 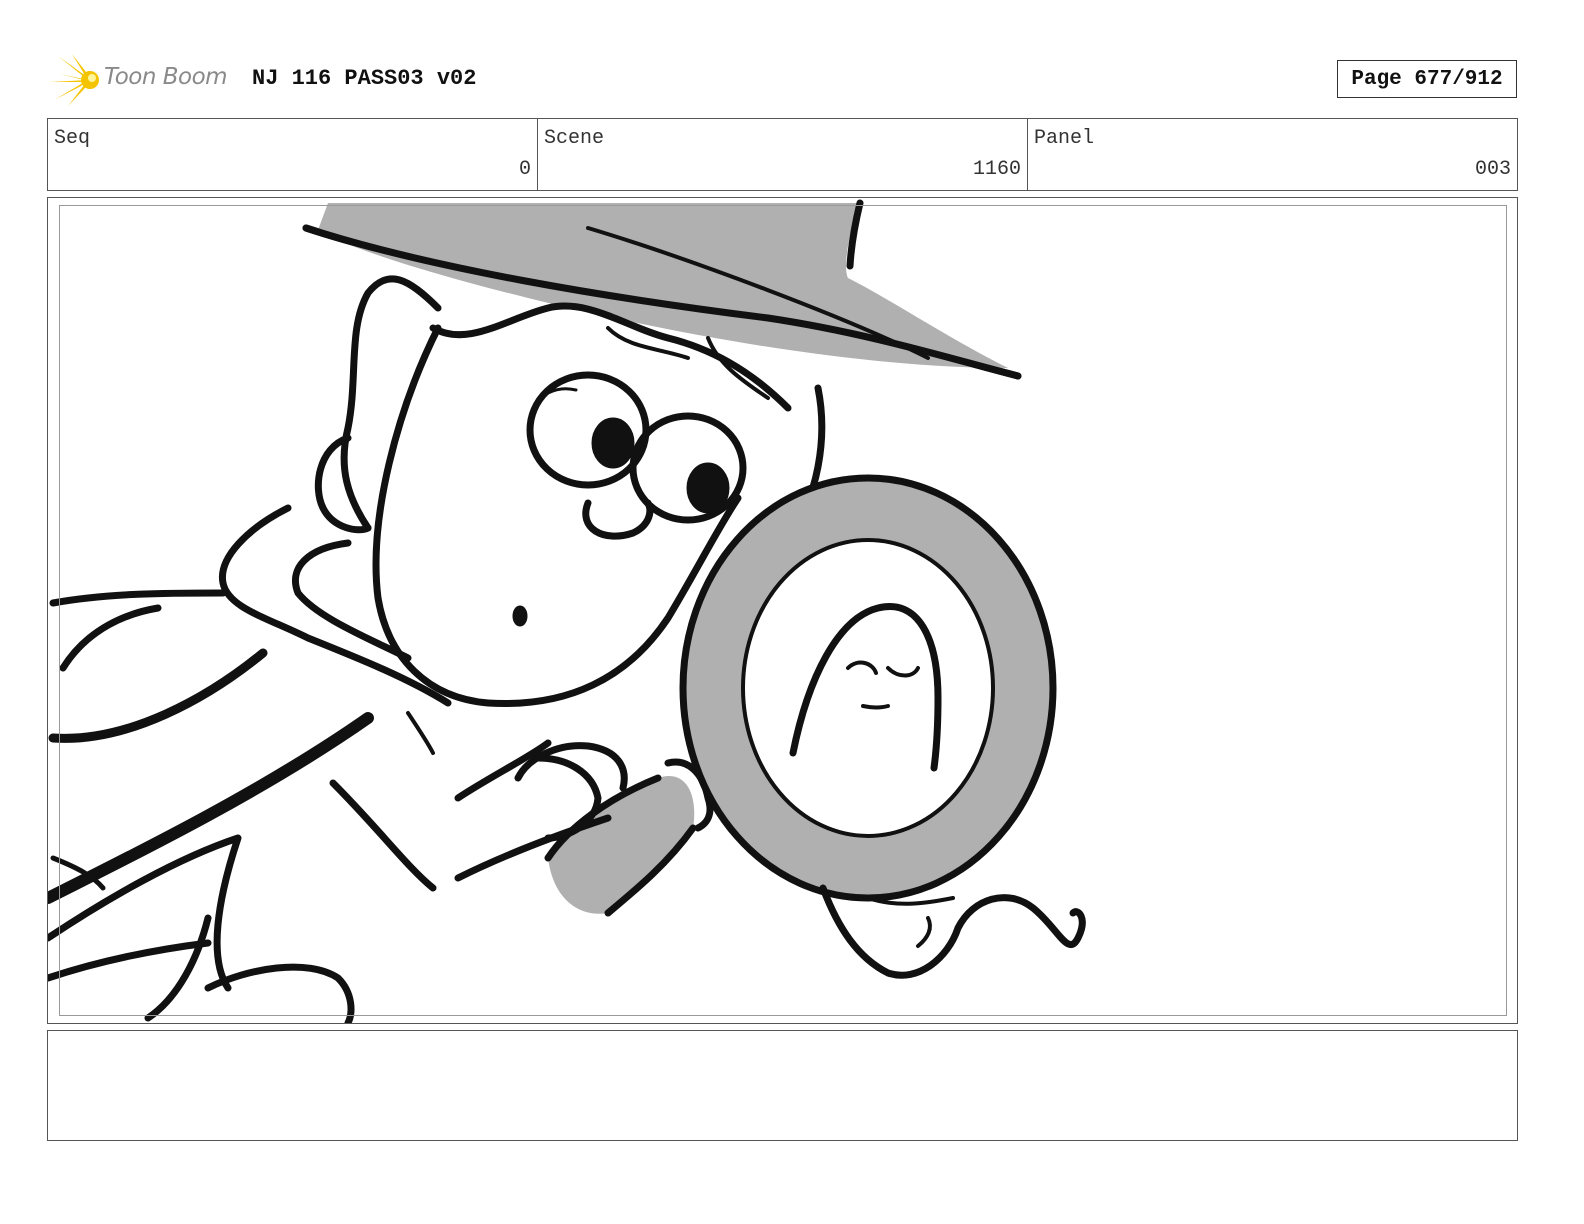 I want to click on scene-label: Scene, so click(x=574, y=138).